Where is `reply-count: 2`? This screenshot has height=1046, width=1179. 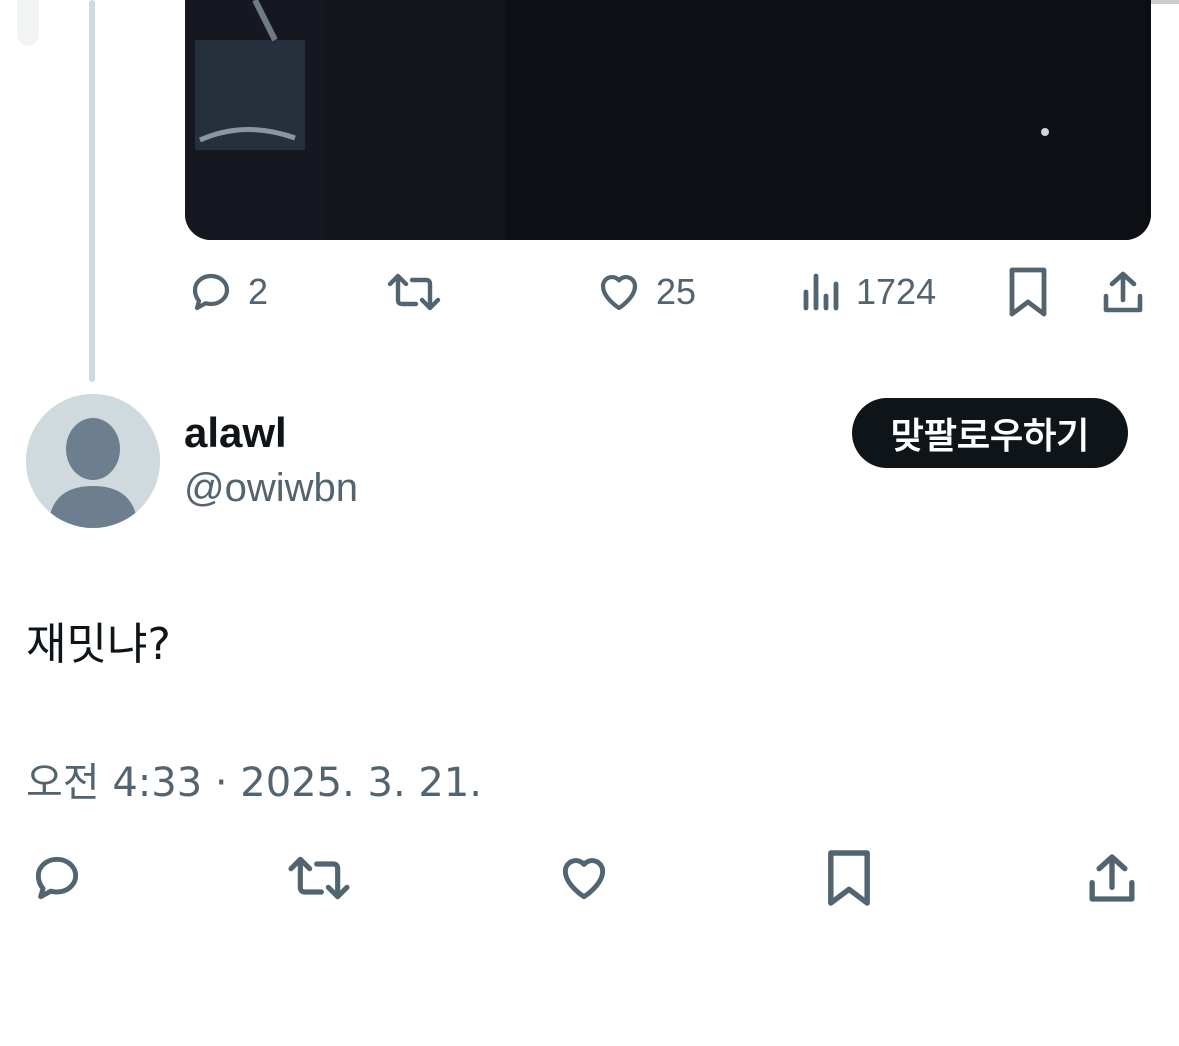
reply-count: 2 is located at coordinates (258, 291).